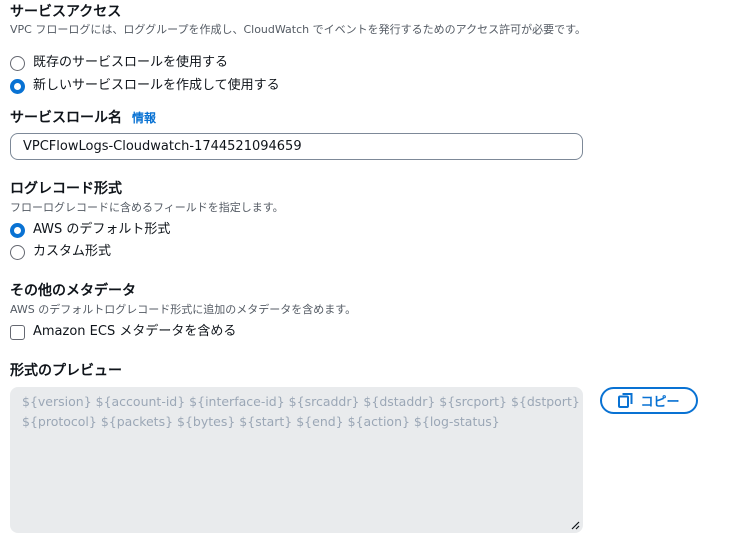 The height and width of the screenshot is (543, 731). What do you see at coordinates (575, 525) in the screenshot?
I see `resize-handle-icon` at bounding box center [575, 525].